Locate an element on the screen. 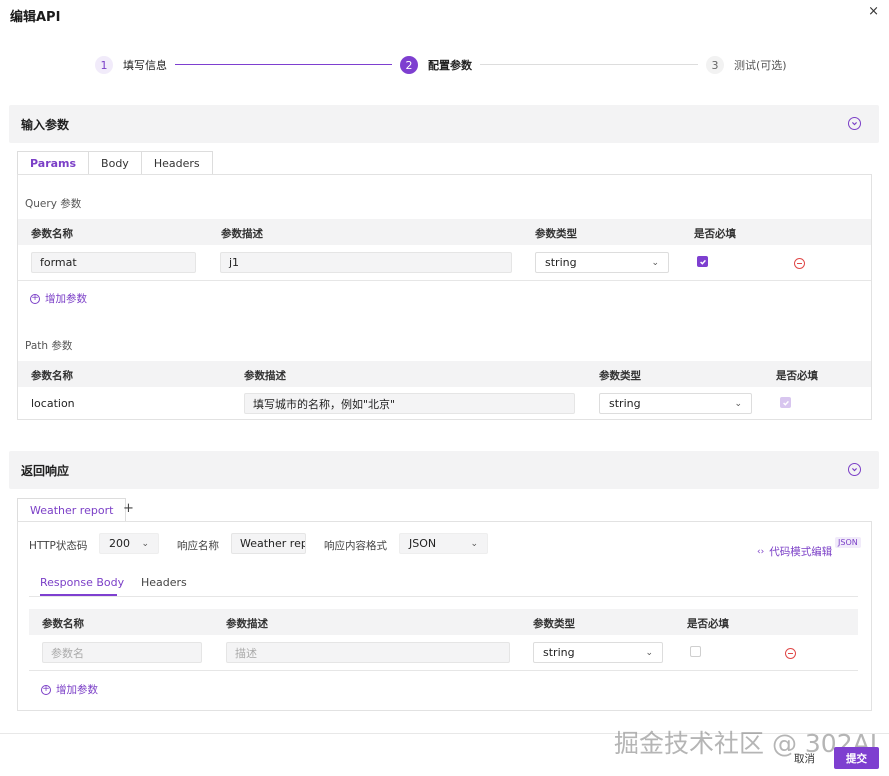 The width and height of the screenshot is (889, 776). submit-button: 提交 is located at coordinates (856, 758).